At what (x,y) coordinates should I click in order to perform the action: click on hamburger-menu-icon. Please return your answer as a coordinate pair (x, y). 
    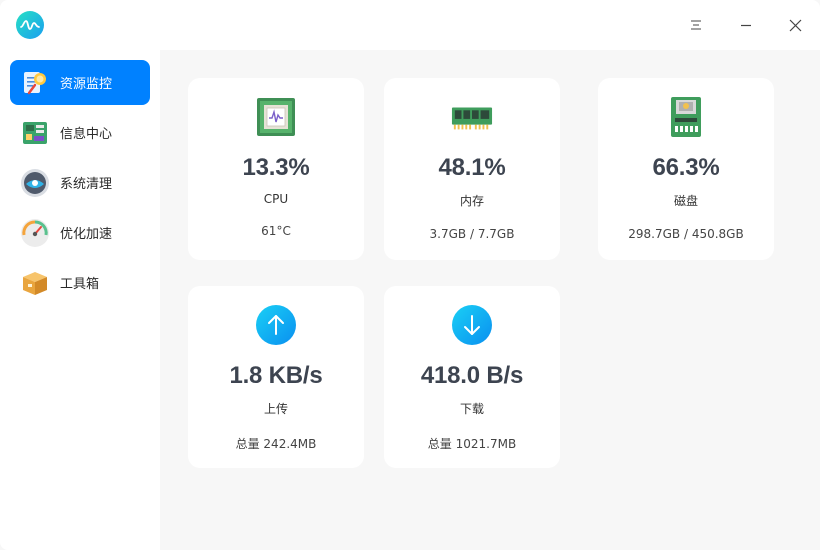
    Looking at the image, I should click on (696, 25).